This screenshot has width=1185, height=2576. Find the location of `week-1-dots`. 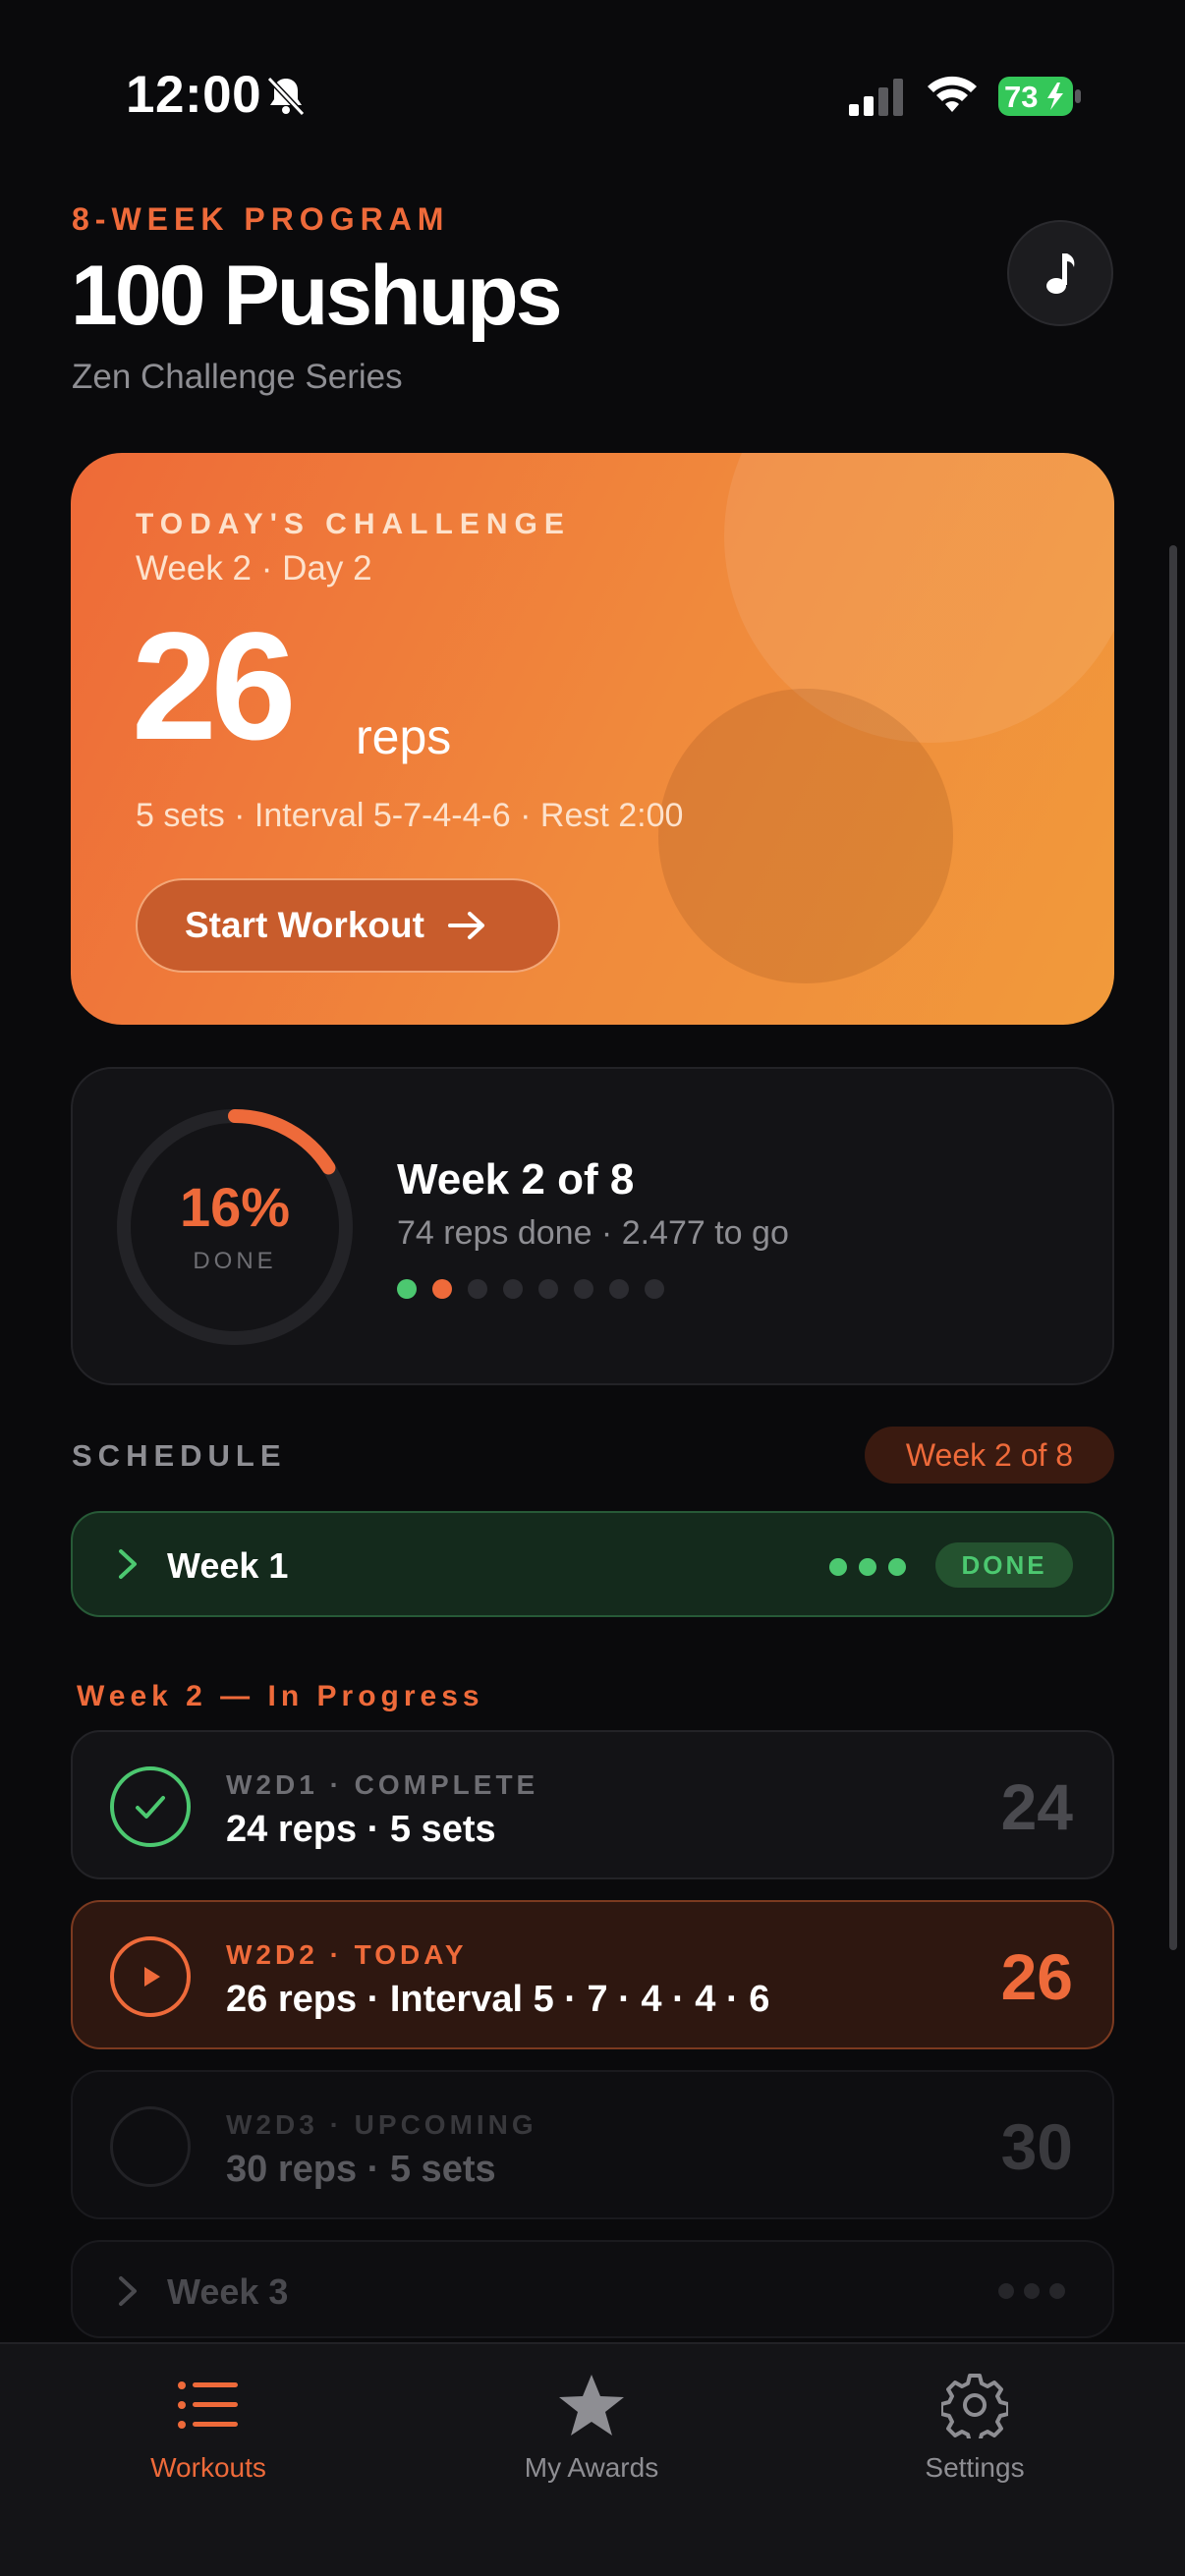

week-1-dots is located at coordinates (868, 1567).